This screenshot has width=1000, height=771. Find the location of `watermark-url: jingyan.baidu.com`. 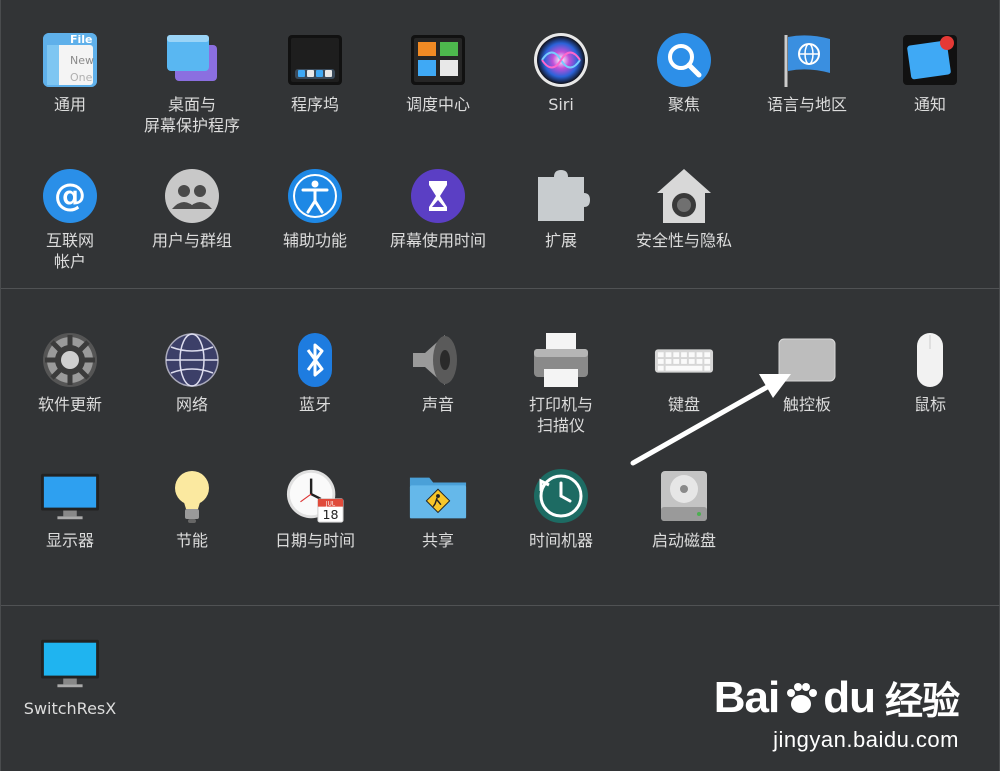

watermark-url: jingyan.baidu.com is located at coordinates (866, 739).